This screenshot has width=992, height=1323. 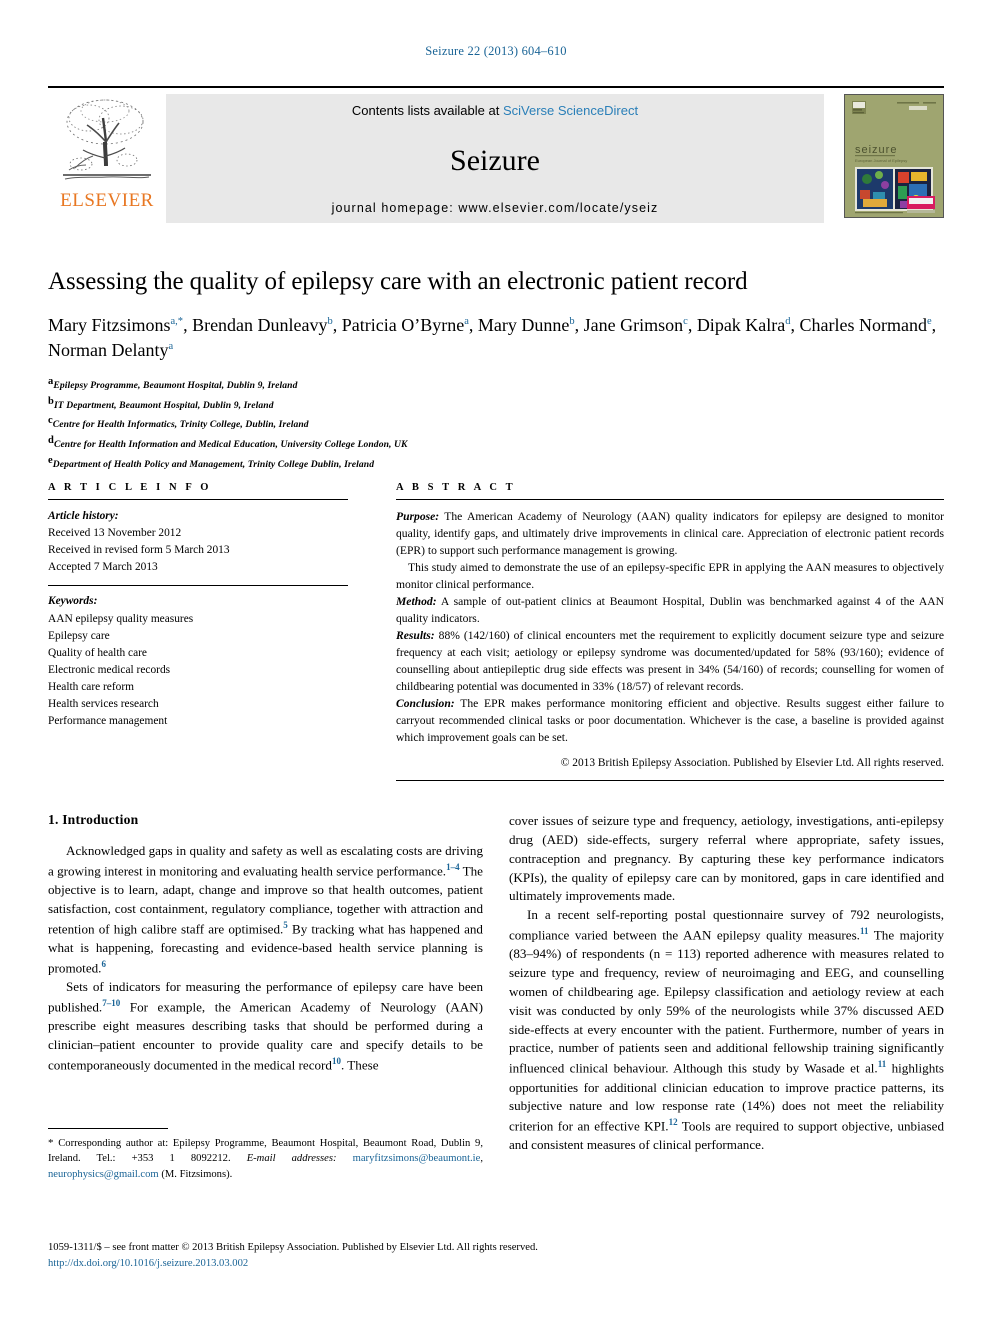 I want to click on keyword-item: Quality of health care, so click(x=97, y=652).